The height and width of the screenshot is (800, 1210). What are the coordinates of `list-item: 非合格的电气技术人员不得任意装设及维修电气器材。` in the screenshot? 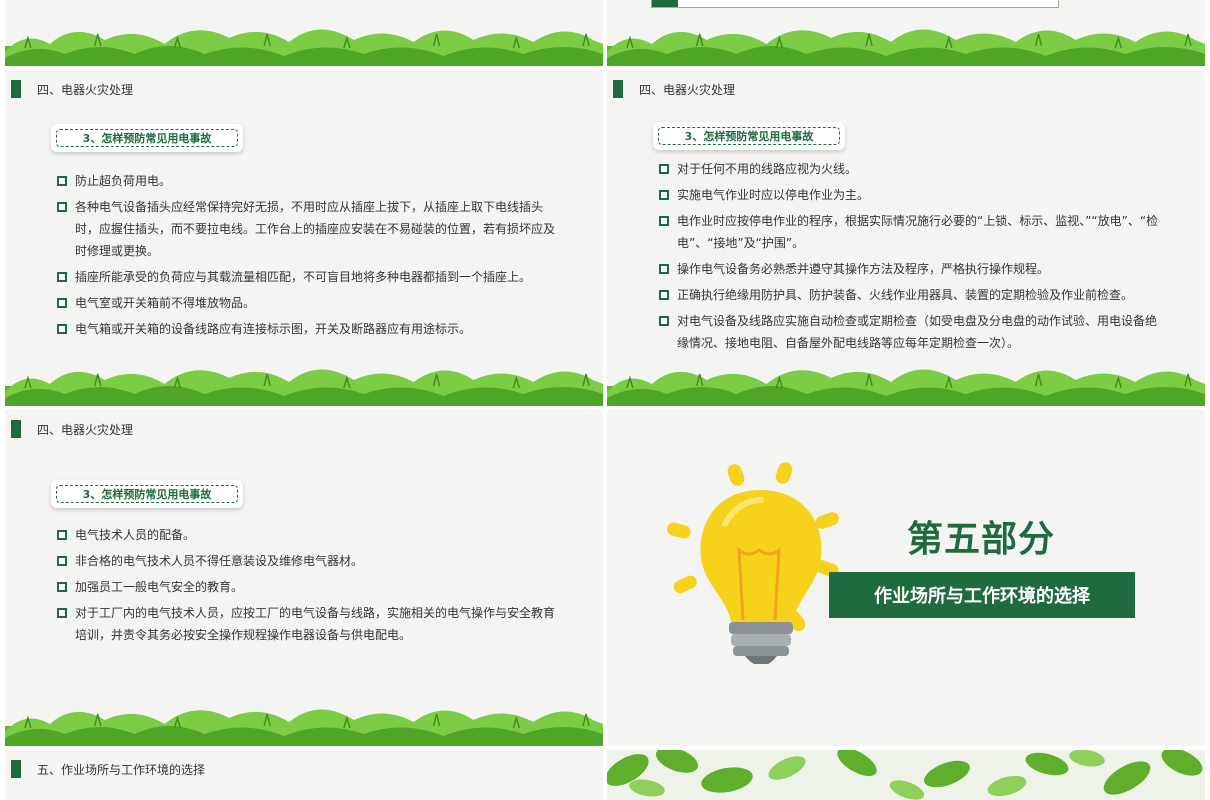 It's located at (307, 561).